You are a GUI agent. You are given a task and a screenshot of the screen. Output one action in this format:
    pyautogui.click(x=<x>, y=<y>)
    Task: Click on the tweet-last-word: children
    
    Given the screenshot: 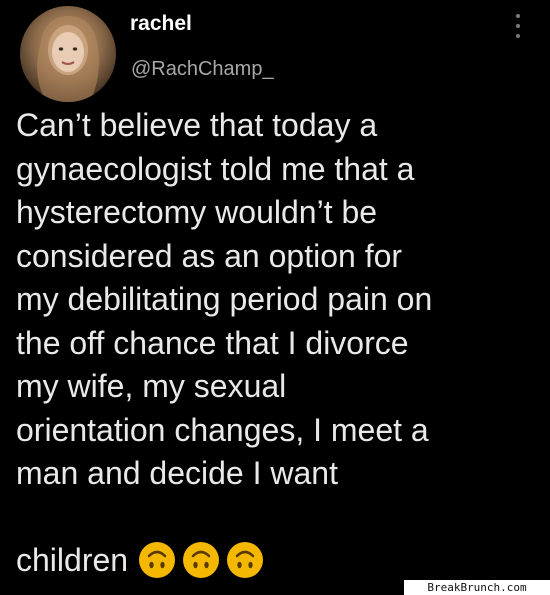 What is the action you would take?
    pyautogui.click(x=72, y=559)
    